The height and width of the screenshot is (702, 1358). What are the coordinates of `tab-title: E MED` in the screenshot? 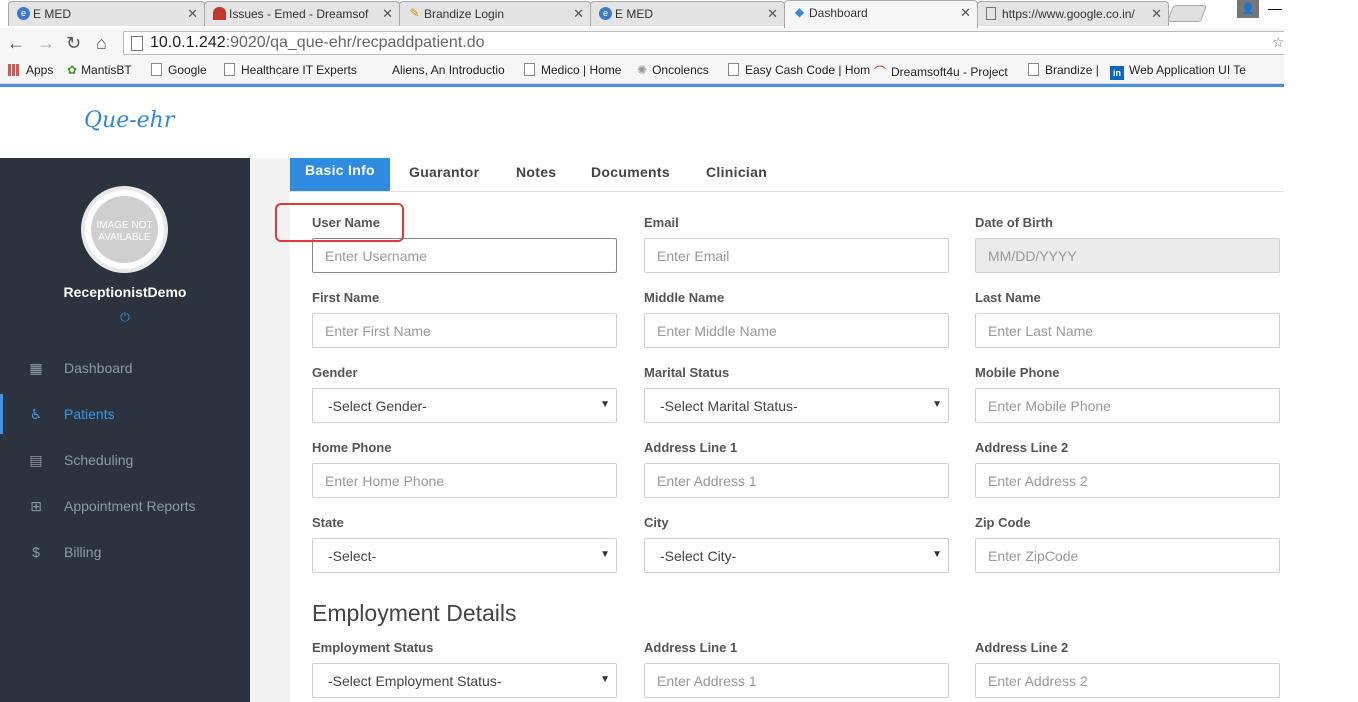 It's located at (52, 14).